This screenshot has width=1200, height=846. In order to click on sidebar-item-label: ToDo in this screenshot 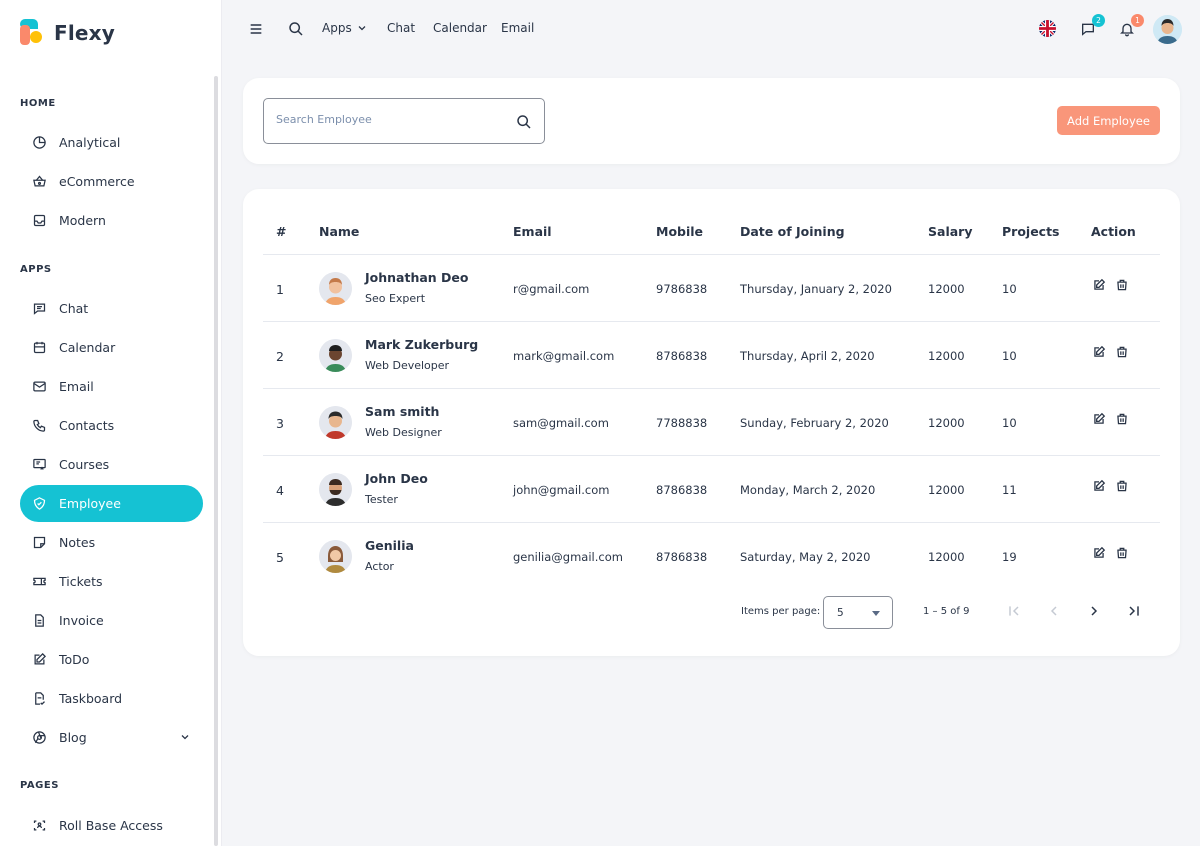, I will do `click(74, 659)`.